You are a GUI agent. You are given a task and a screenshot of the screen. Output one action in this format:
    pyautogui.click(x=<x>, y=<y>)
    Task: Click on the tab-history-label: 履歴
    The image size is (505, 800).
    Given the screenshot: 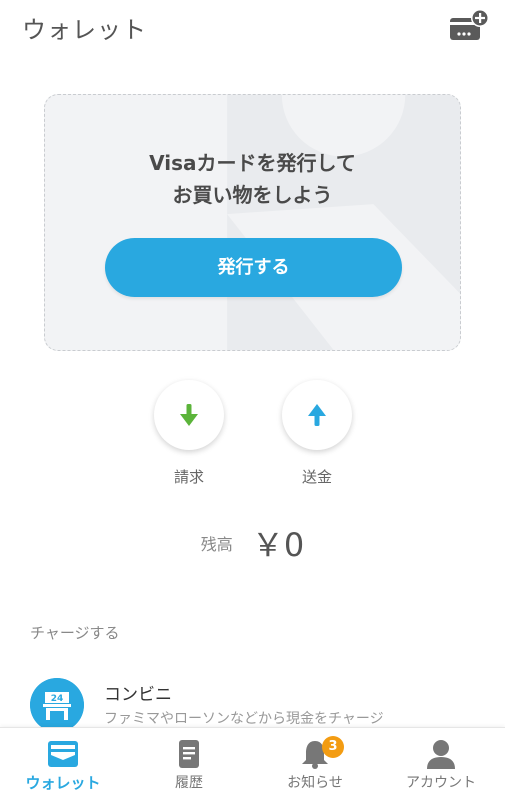 What is the action you would take?
    pyautogui.click(x=189, y=783)
    